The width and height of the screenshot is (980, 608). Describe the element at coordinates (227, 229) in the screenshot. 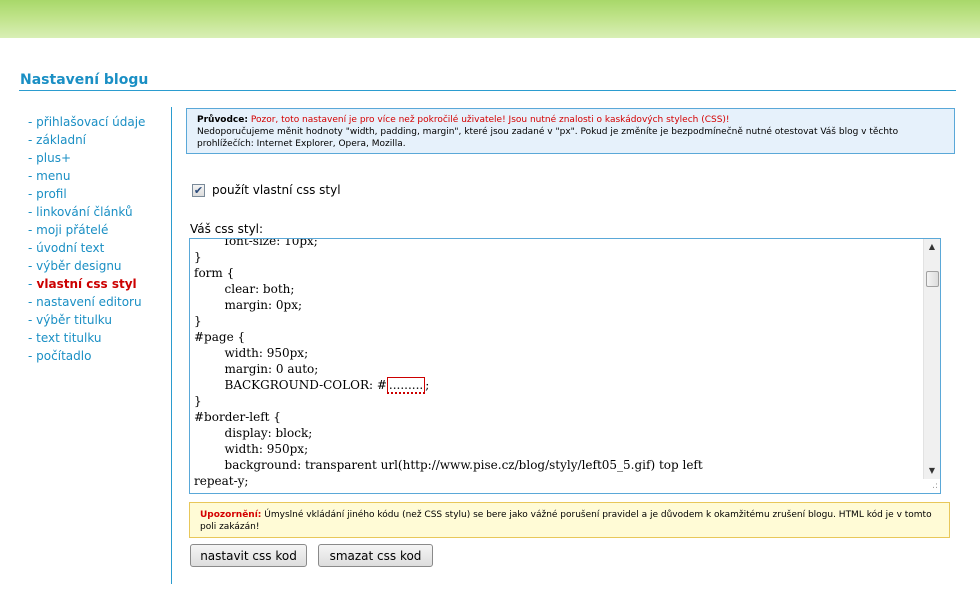

I see `css-editor-label: Váš css styl:` at that location.